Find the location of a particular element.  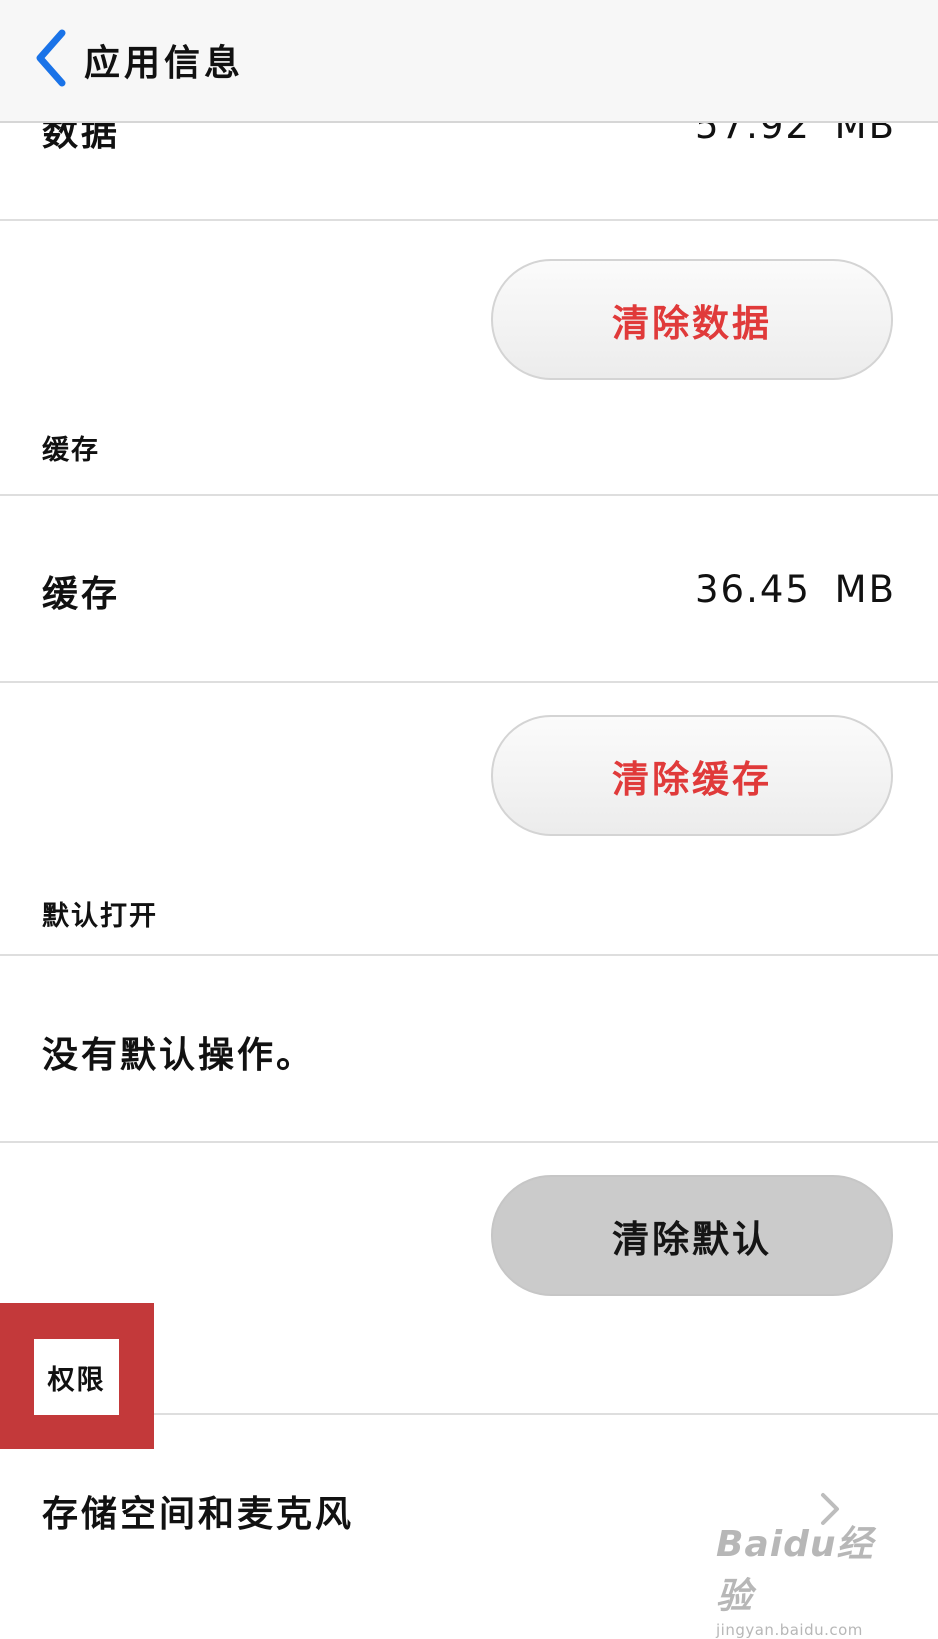

watermark-url: jingyan.baidu.com is located at coordinates (789, 1630).